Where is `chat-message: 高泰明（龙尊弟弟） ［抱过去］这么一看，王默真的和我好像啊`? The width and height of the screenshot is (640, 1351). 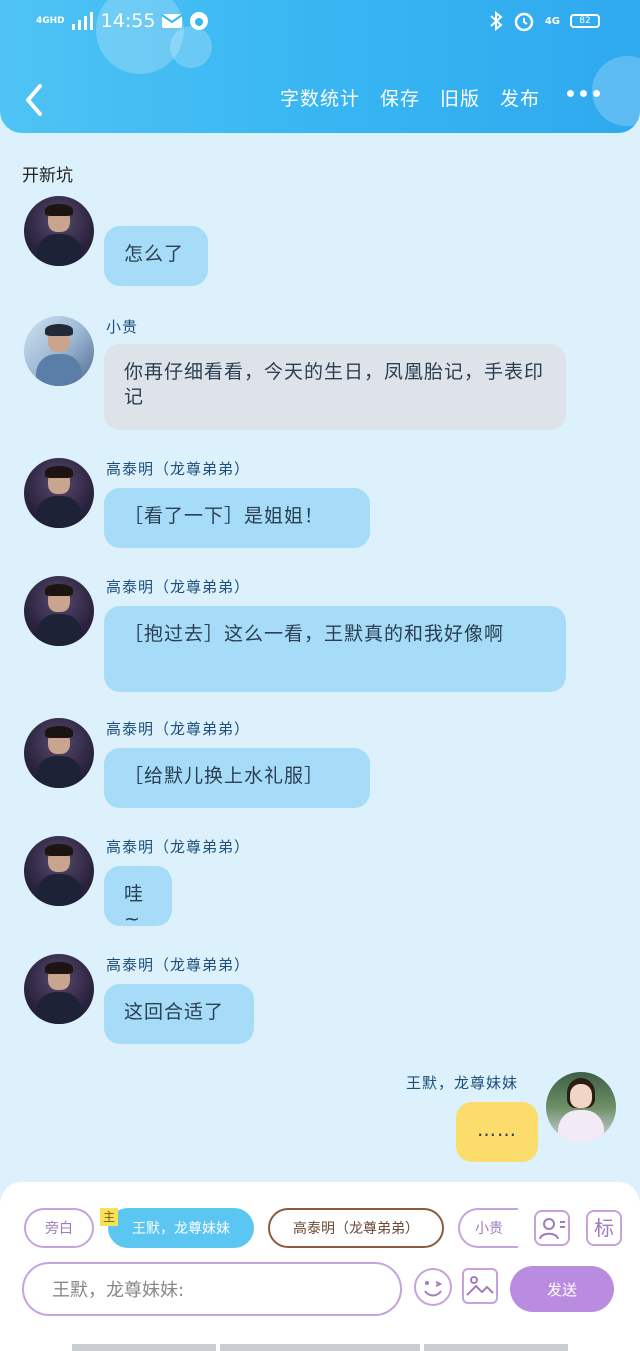
chat-message: 高泰明（龙尊弟弟） ［抱过去］这么一看，王默真的和我好像啊 is located at coordinates (320, 633).